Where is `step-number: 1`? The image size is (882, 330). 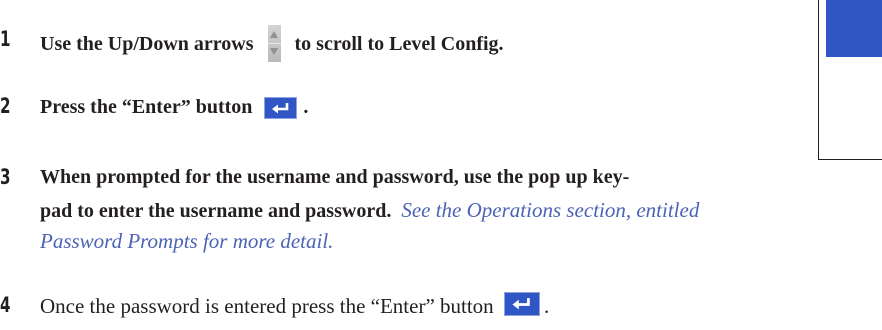 step-number: 1 is located at coordinates (5, 39).